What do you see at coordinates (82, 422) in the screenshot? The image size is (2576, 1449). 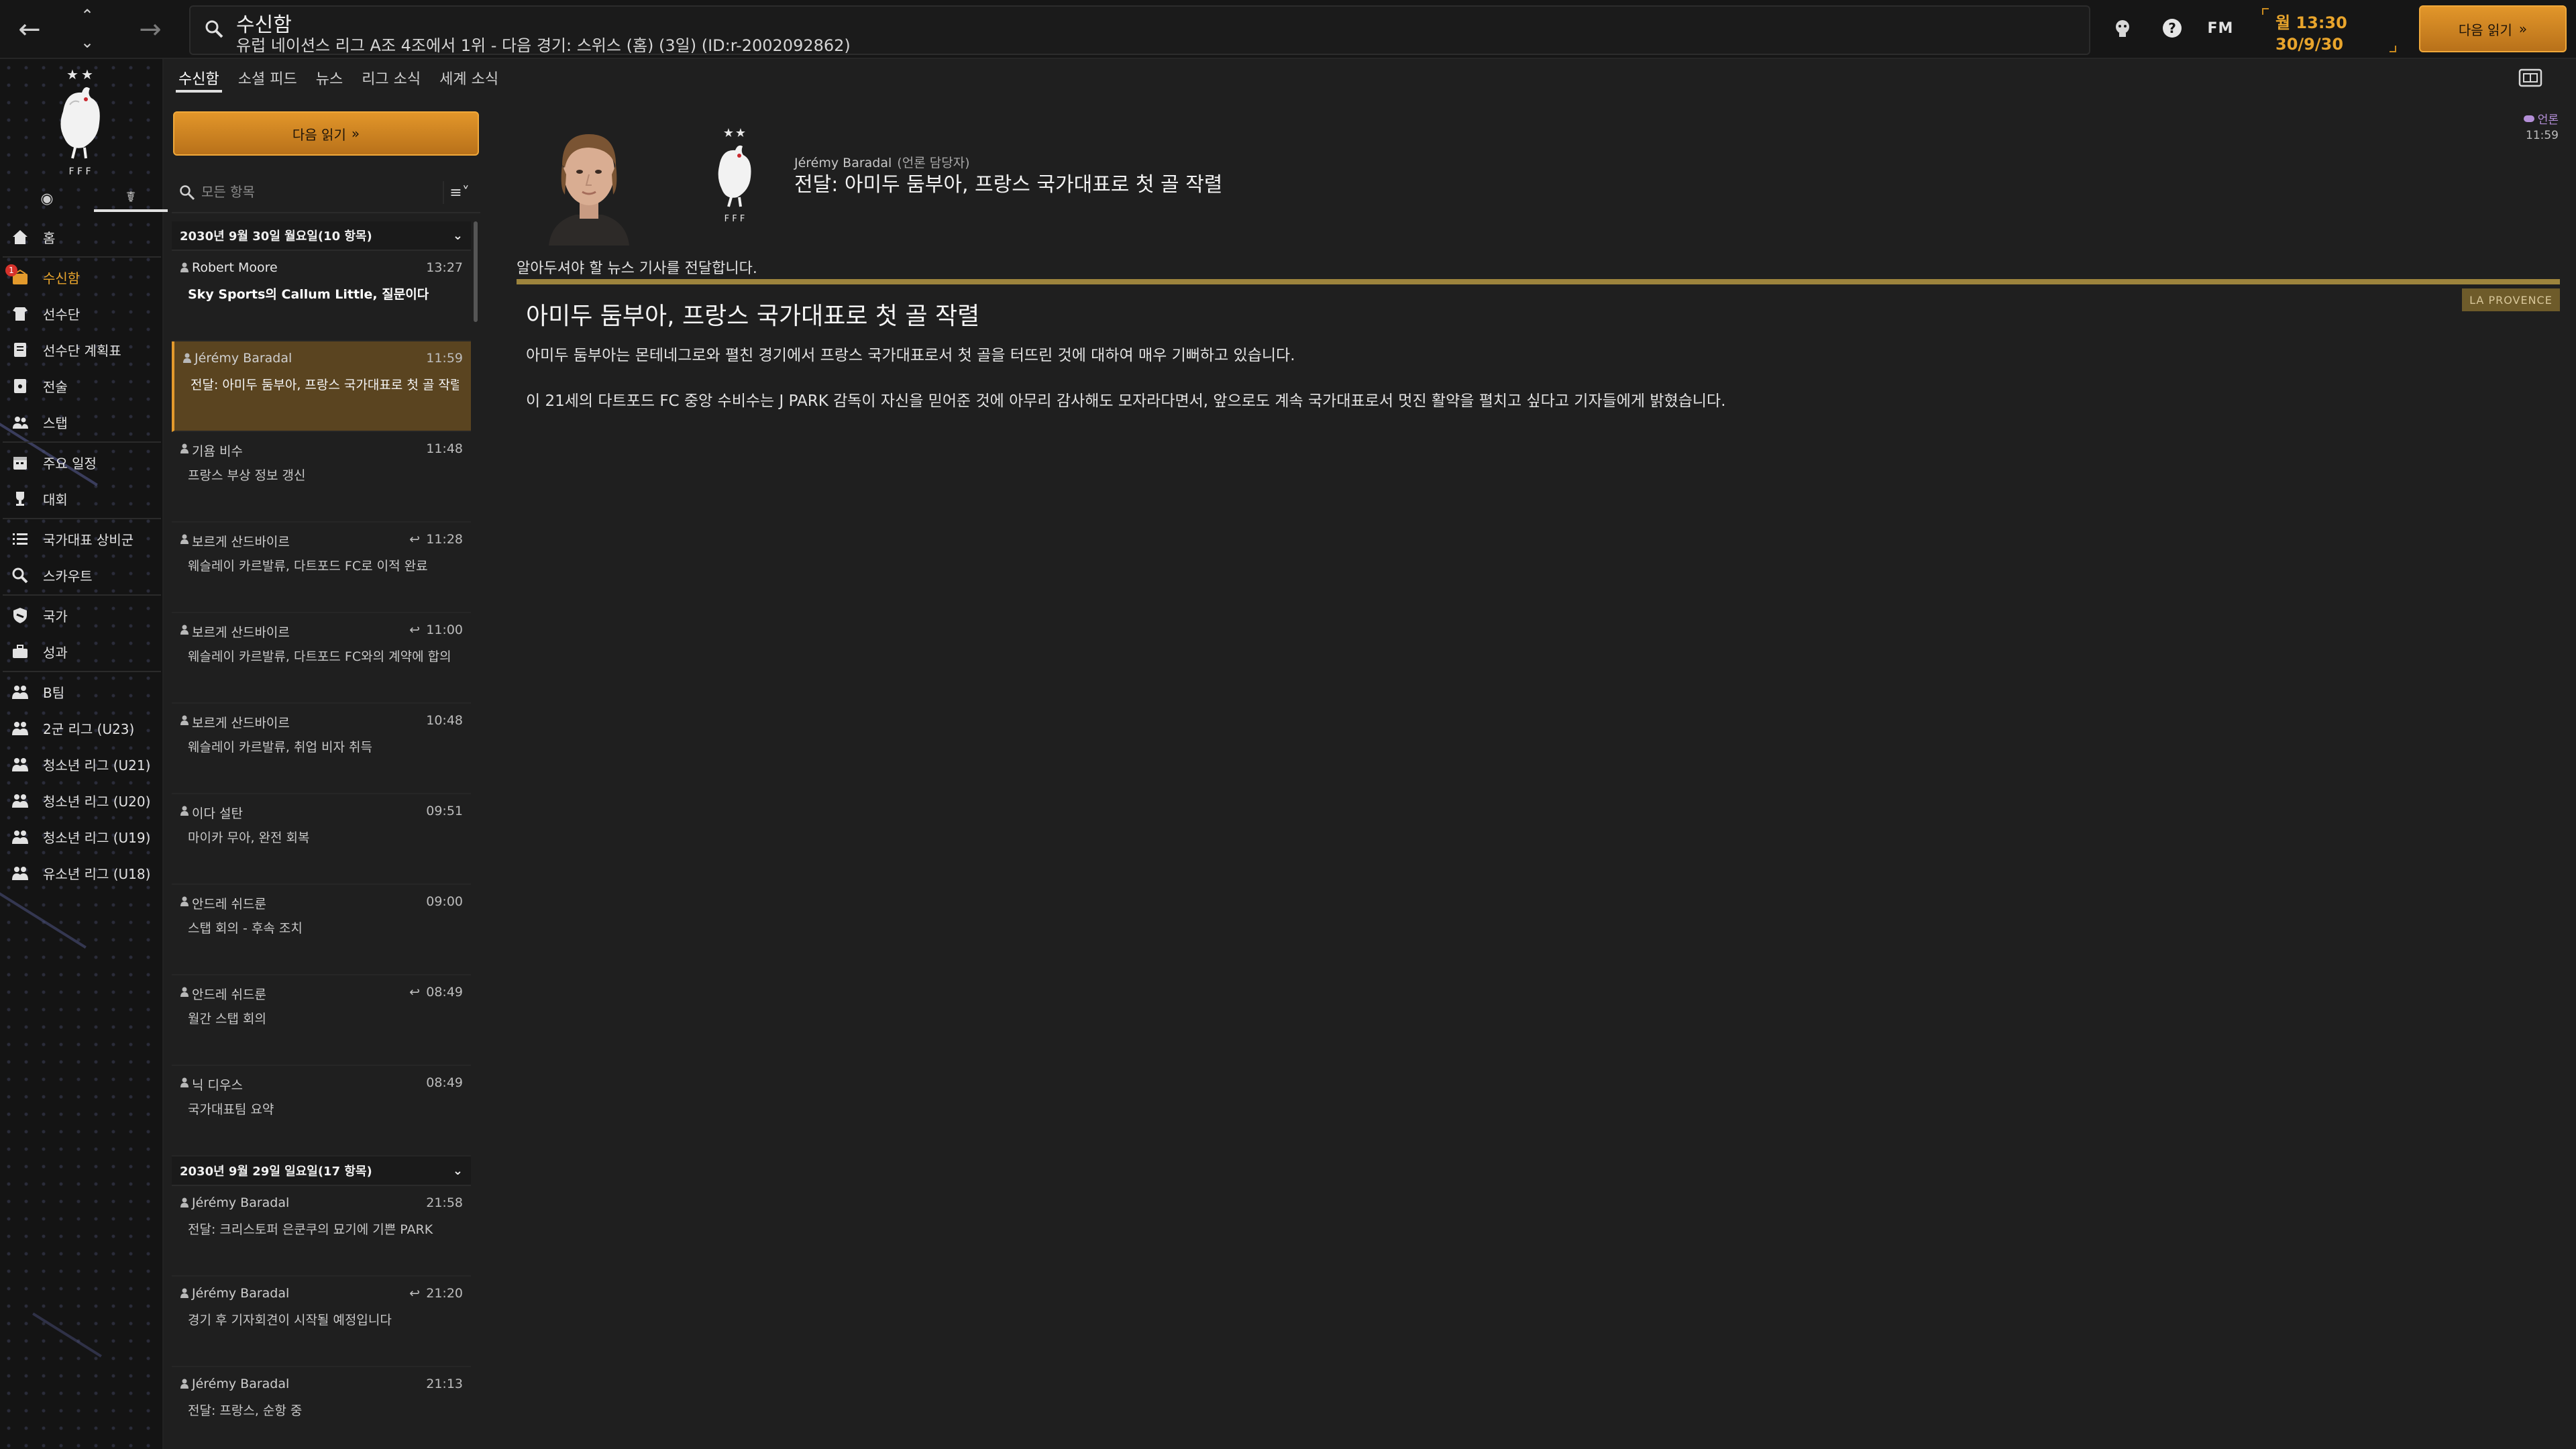 I see `sidebar-item: 스탭` at bounding box center [82, 422].